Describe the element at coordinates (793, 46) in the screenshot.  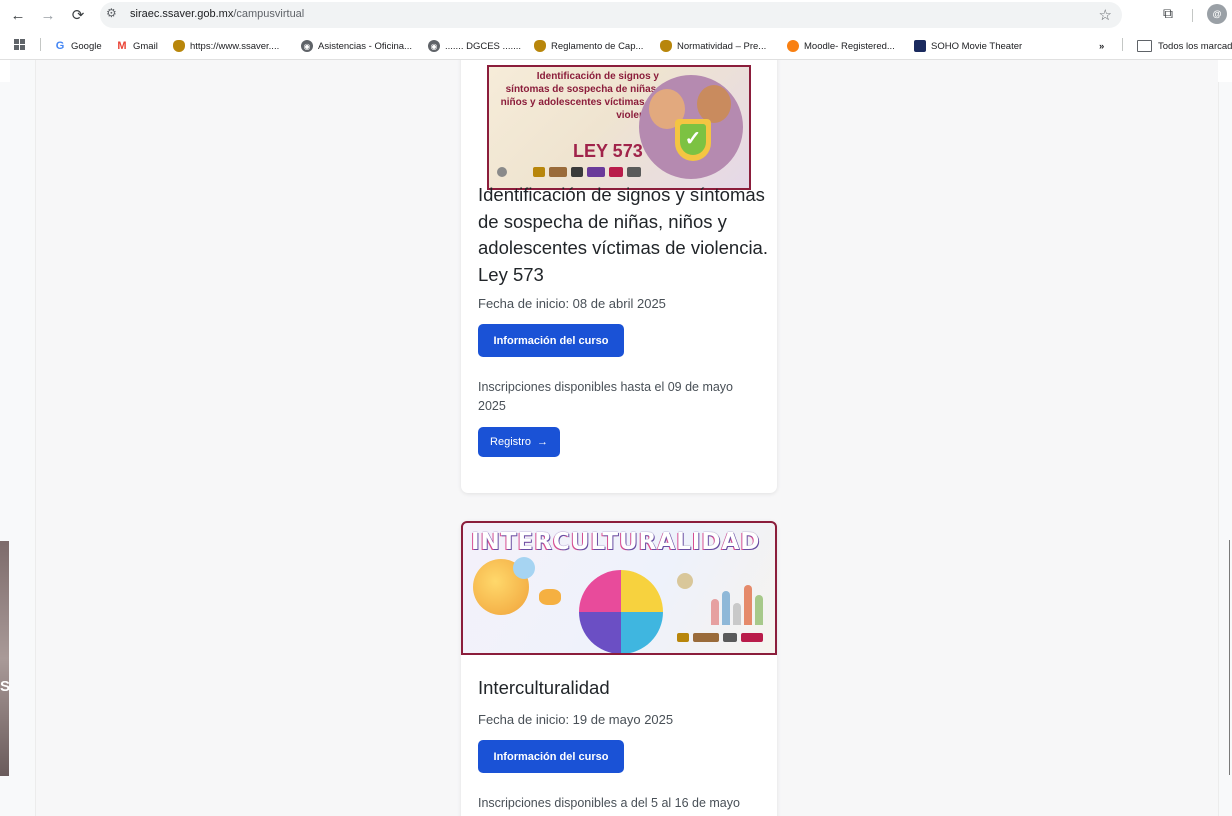
I see `moodle-icon` at that location.